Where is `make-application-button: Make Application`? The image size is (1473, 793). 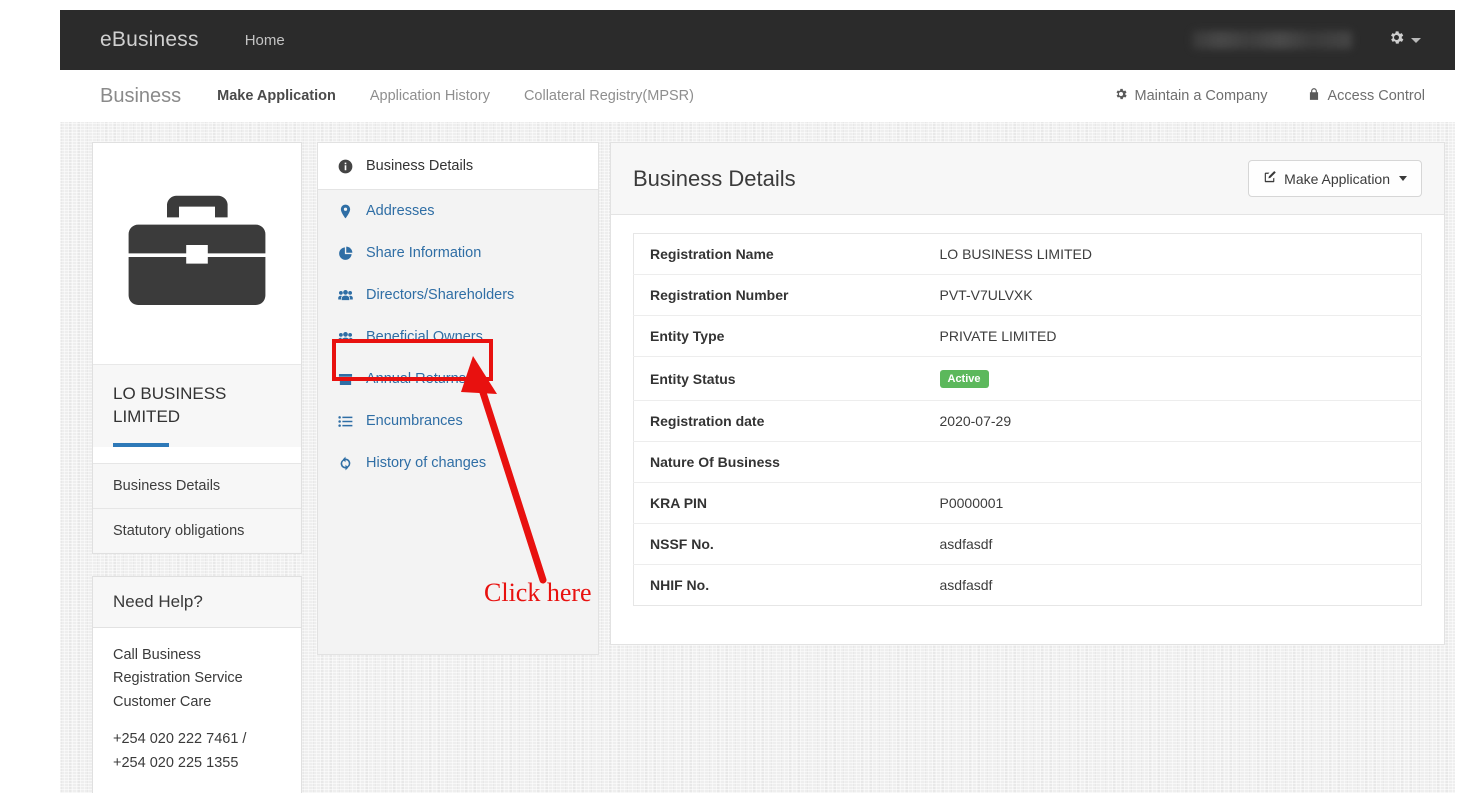
make-application-button: Make Application is located at coordinates (1335, 178).